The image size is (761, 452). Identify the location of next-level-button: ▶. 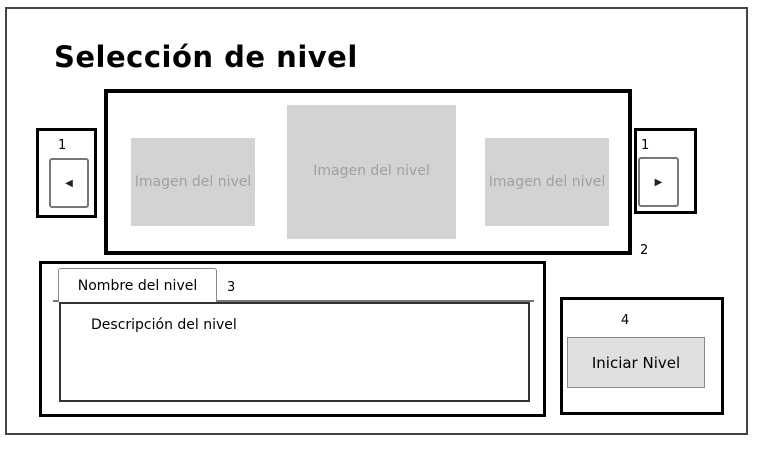
(658, 182).